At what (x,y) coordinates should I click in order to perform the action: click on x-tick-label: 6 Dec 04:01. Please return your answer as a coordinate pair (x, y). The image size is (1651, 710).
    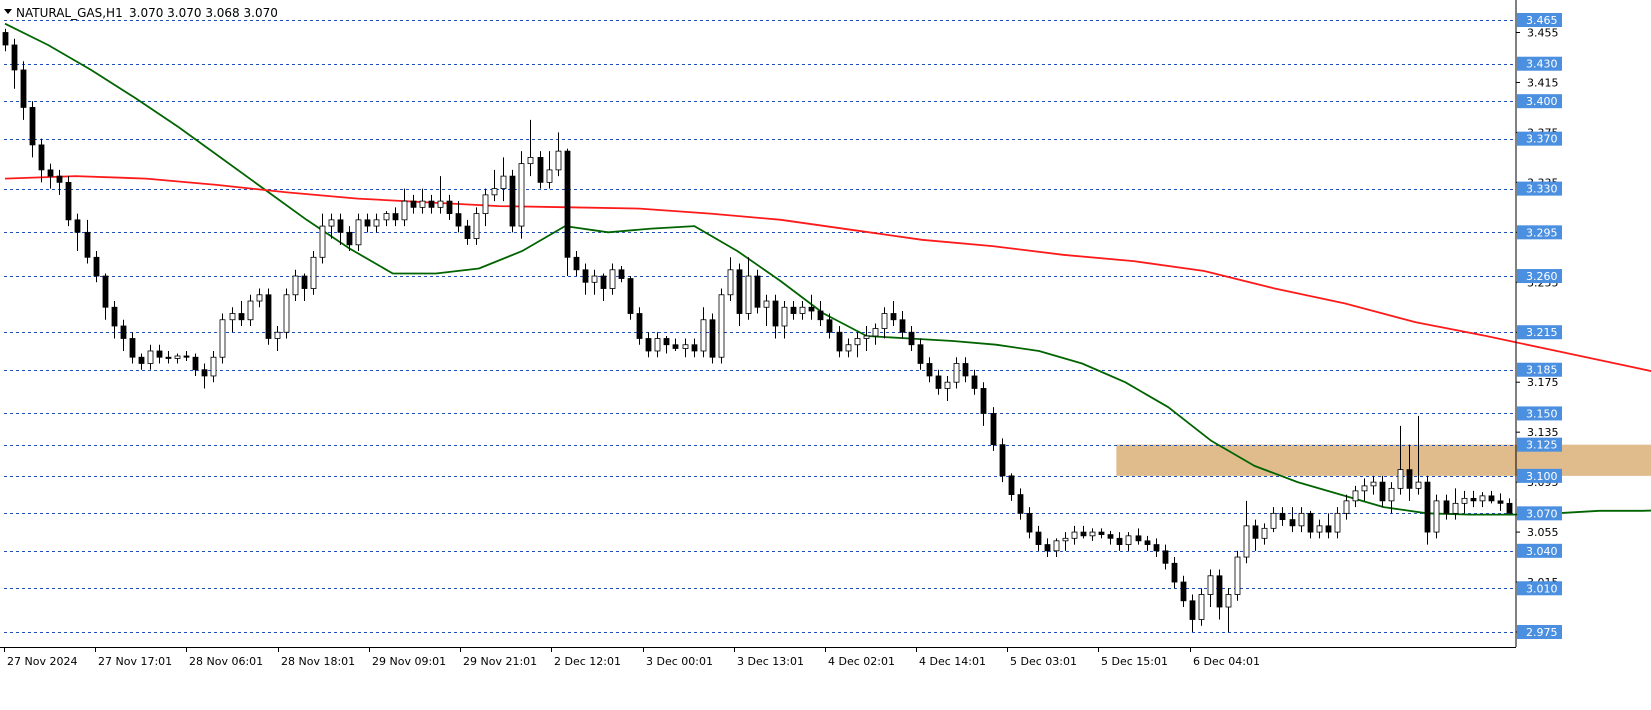
    Looking at the image, I should click on (1226, 661).